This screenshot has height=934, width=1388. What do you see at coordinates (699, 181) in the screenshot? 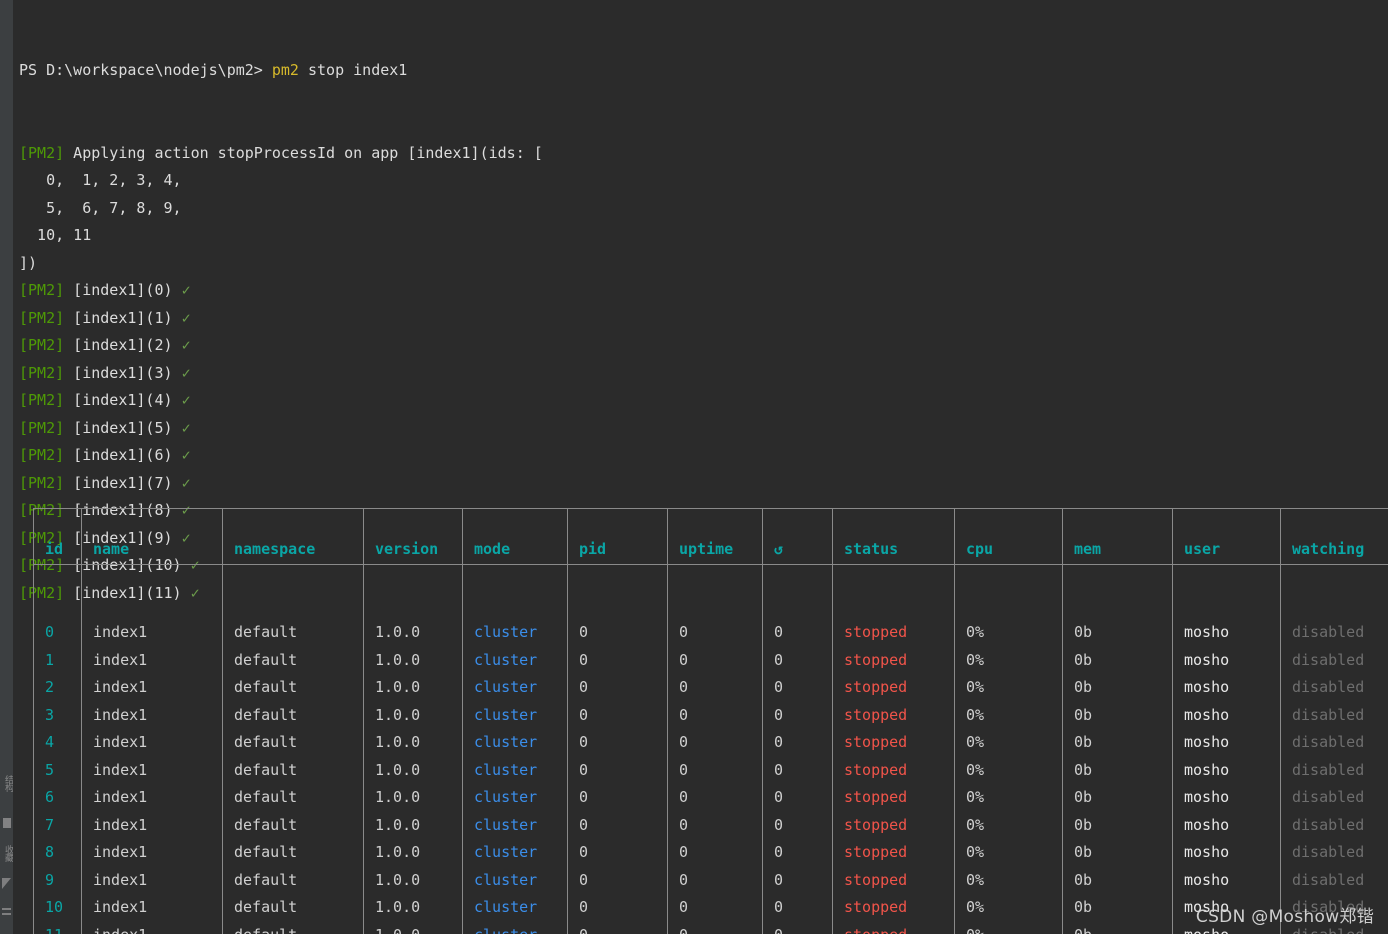
I see `console-line: 0, 1, 2, 3, 4,` at bounding box center [699, 181].